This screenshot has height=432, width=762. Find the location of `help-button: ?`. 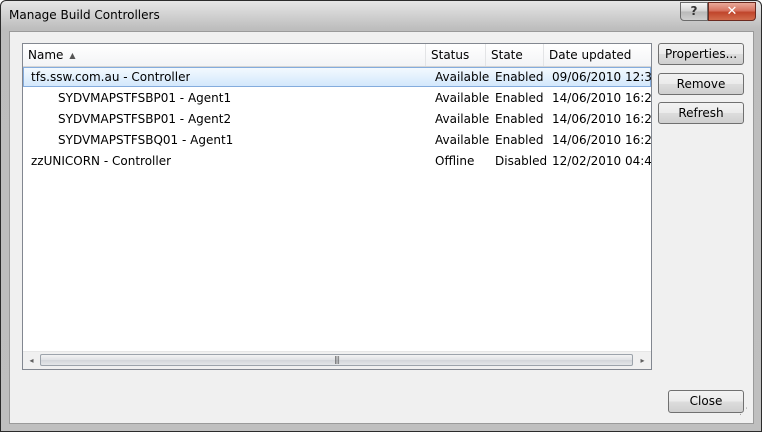

help-button: ? is located at coordinates (694, 11).